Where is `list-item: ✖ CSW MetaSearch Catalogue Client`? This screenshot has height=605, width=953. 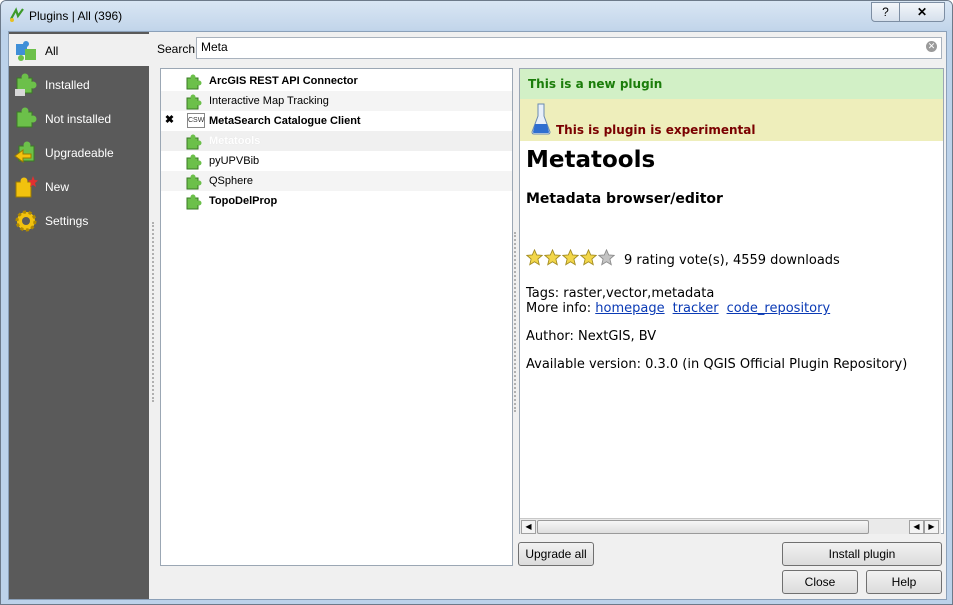 list-item: ✖ CSW MetaSearch Catalogue Client is located at coordinates (336, 121).